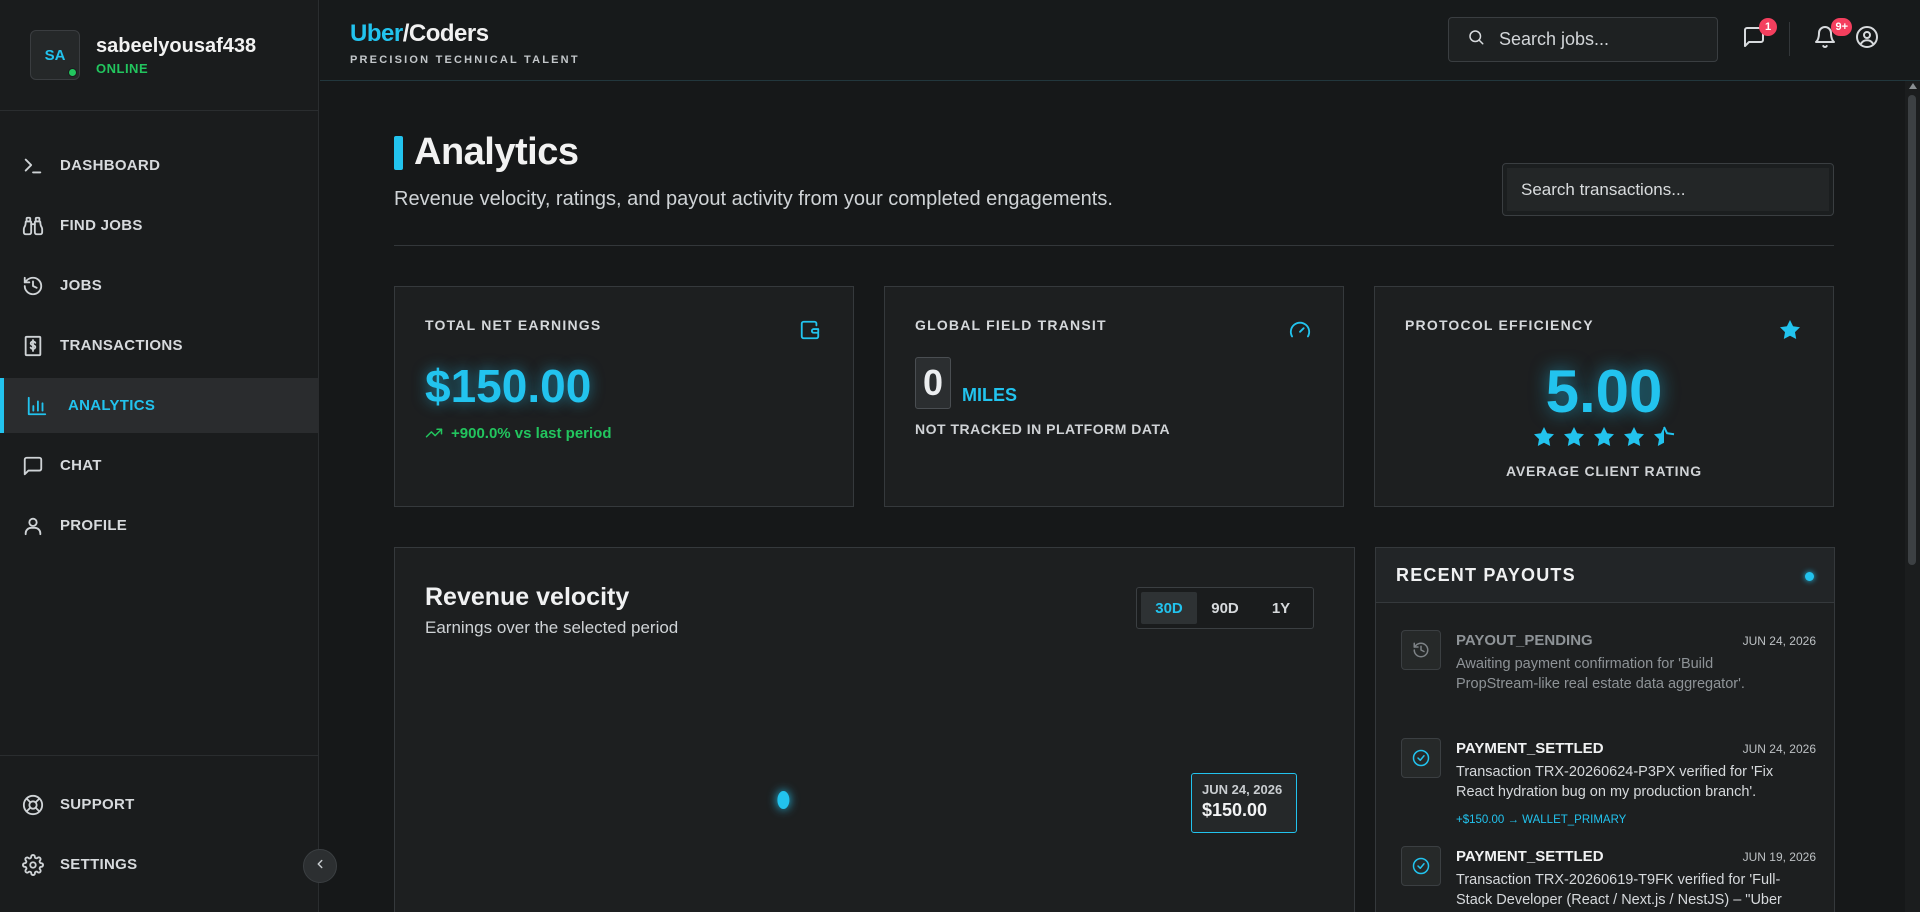  Describe the element at coordinates (434, 433) in the screenshot. I see `trending-up-icon` at that location.